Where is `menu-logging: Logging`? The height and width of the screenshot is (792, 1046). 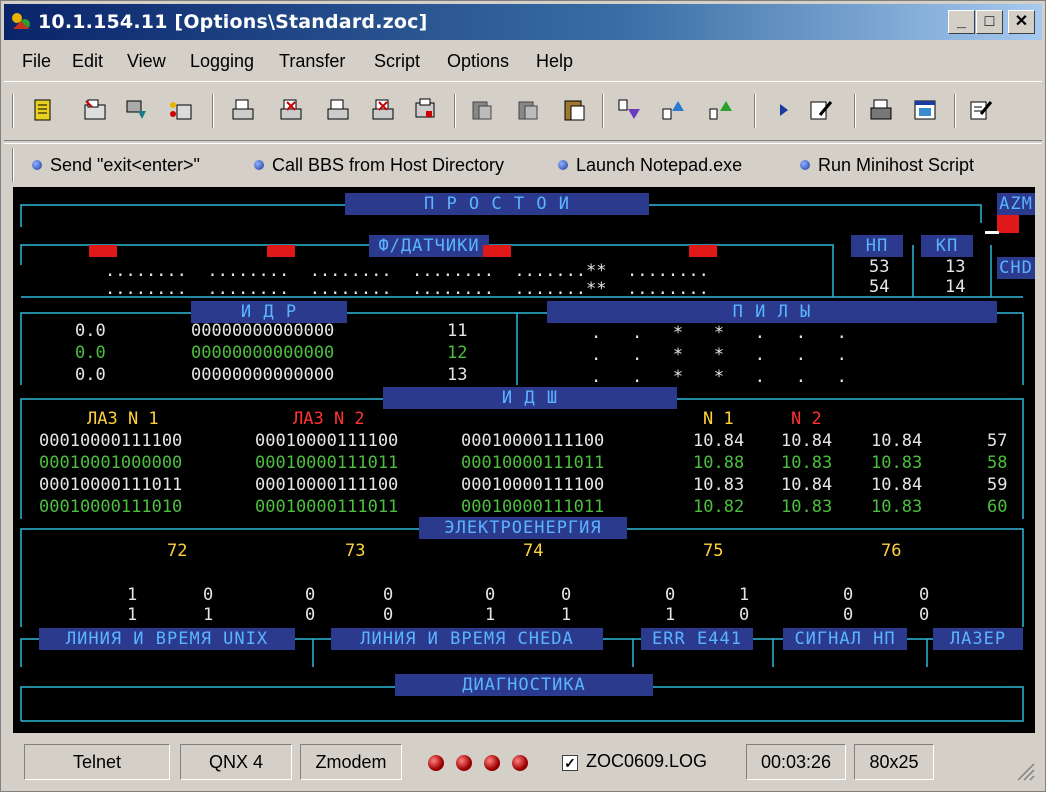 menu-logging: Logging is located at coordinates (222, 61).